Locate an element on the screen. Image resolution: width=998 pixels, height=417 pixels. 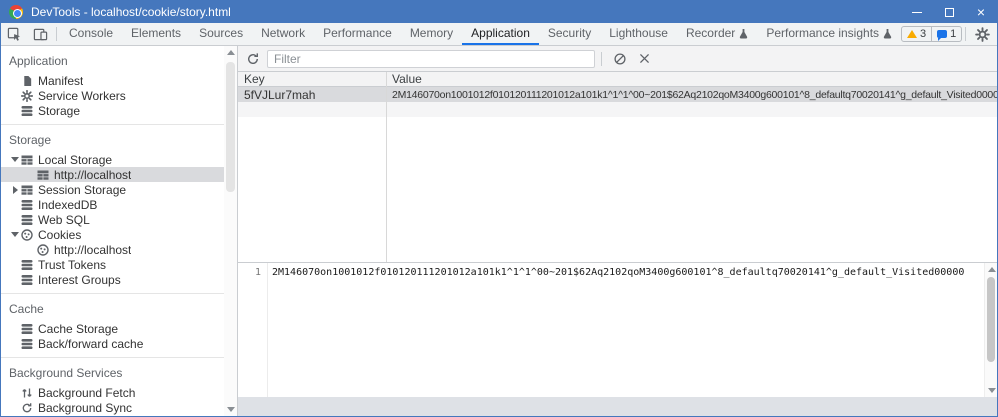
sidebar-item-indexeddb: IndexedDB is located at coordinates (112, 204).